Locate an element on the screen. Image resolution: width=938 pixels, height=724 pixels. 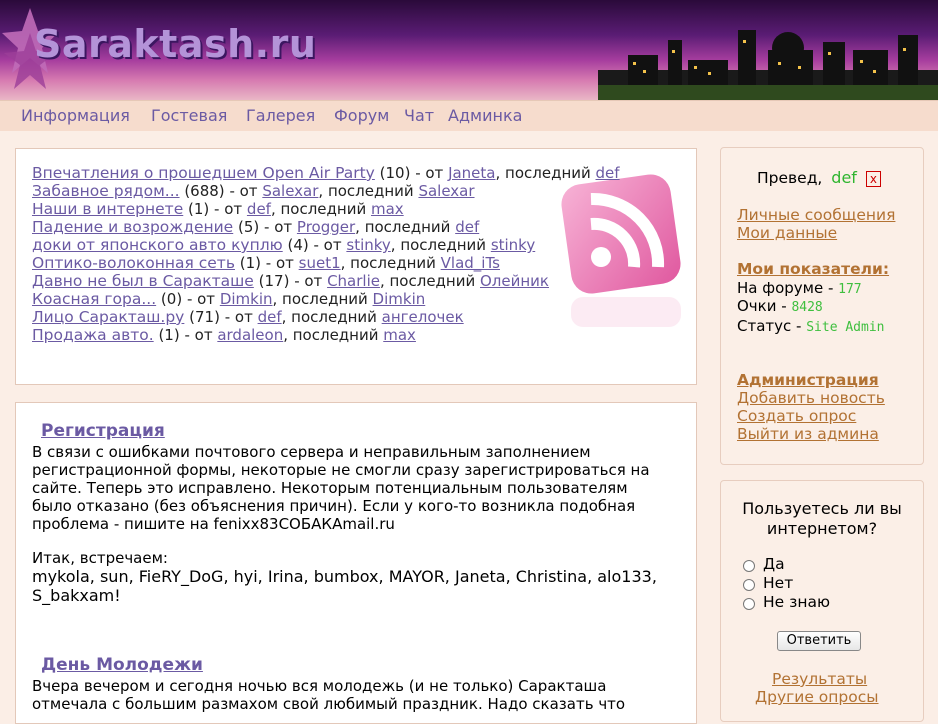
status-stat-label: Статус - is located at coordinates (772, 326).